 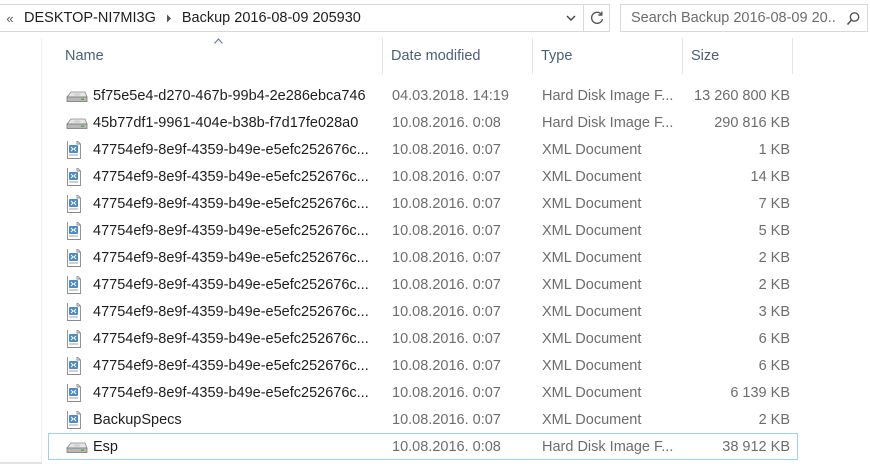 I want to click on file-name: 5f75e5e4-d270-467b-99b4-2e286ebca746, so click(x=229, y=95).